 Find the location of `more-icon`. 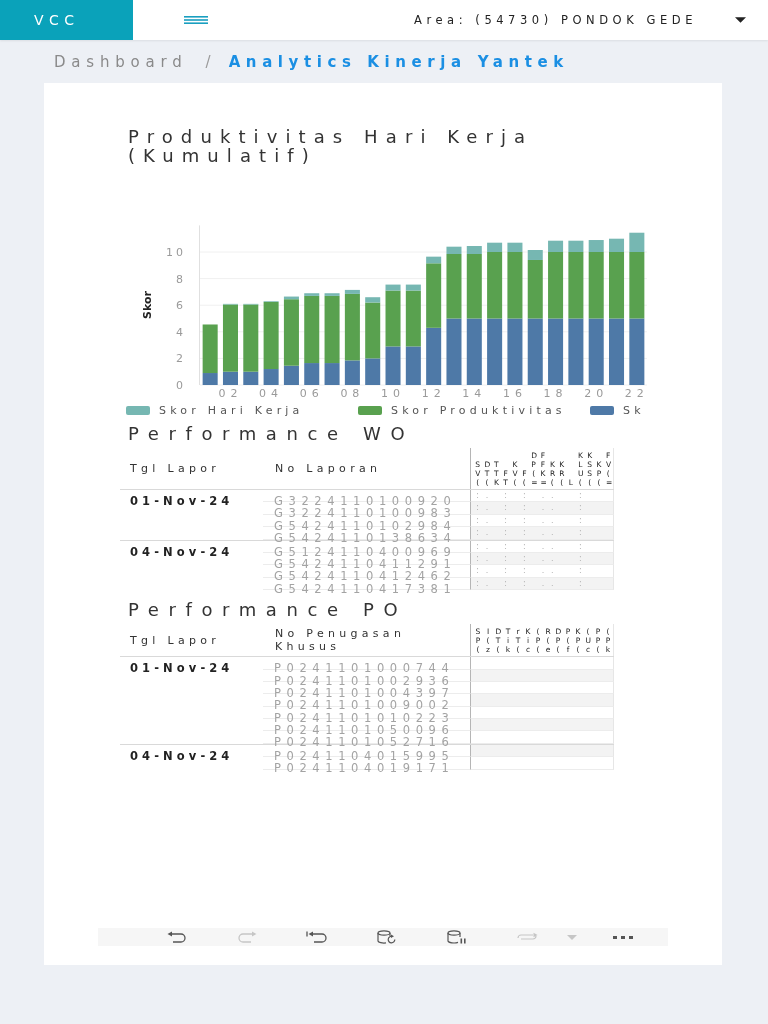

more-icon is located at coordinates (623, 937).